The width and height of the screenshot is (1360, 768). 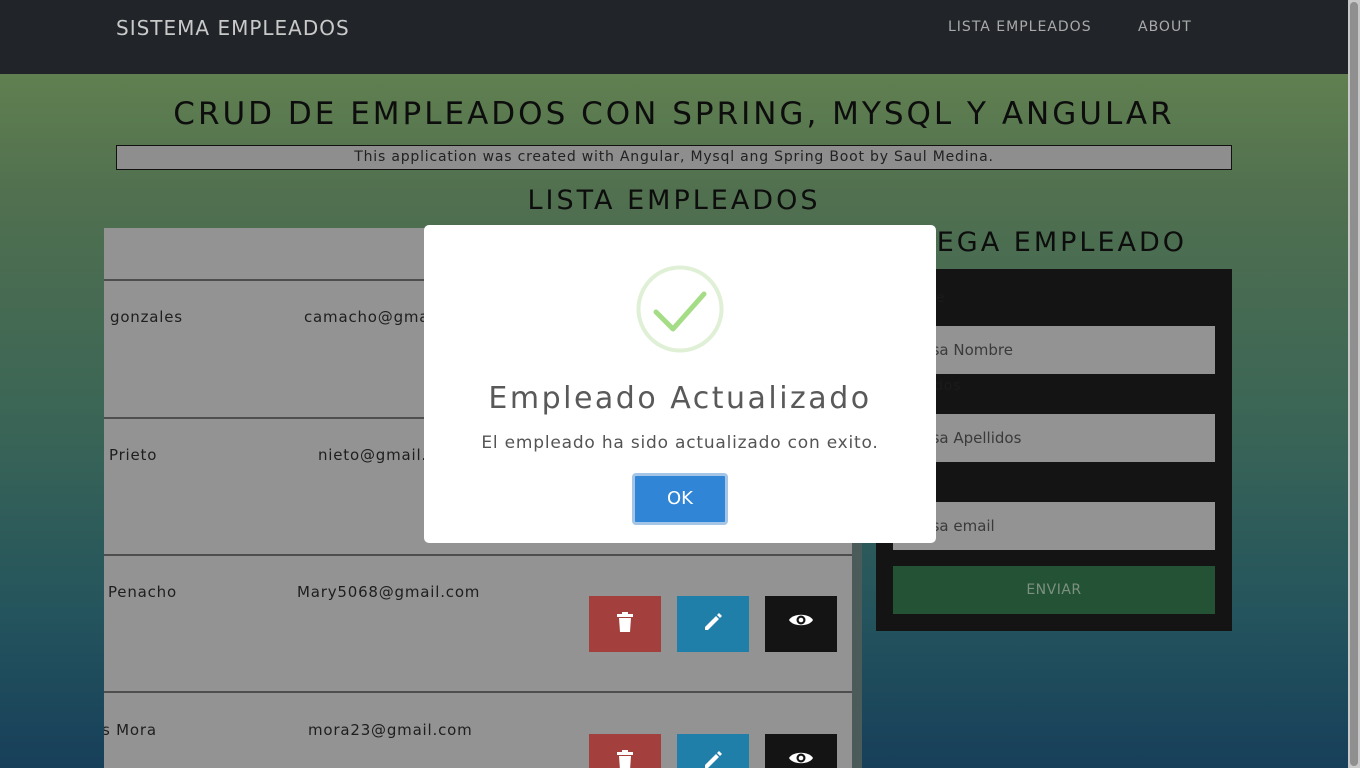 I want to click on check-circle-icon, so click(x=680, y=309).